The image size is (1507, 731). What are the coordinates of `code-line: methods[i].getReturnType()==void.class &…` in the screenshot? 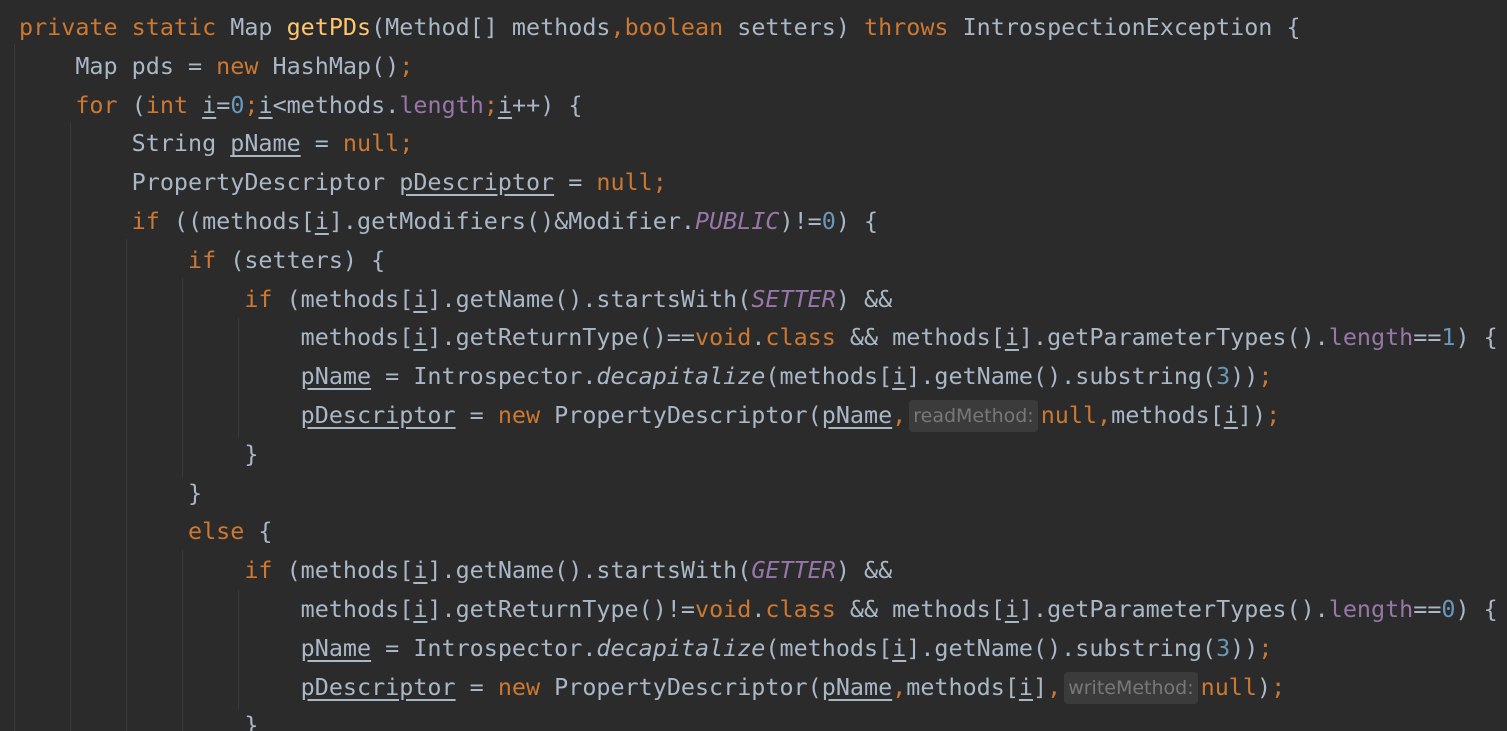 It's located at (758, 337).